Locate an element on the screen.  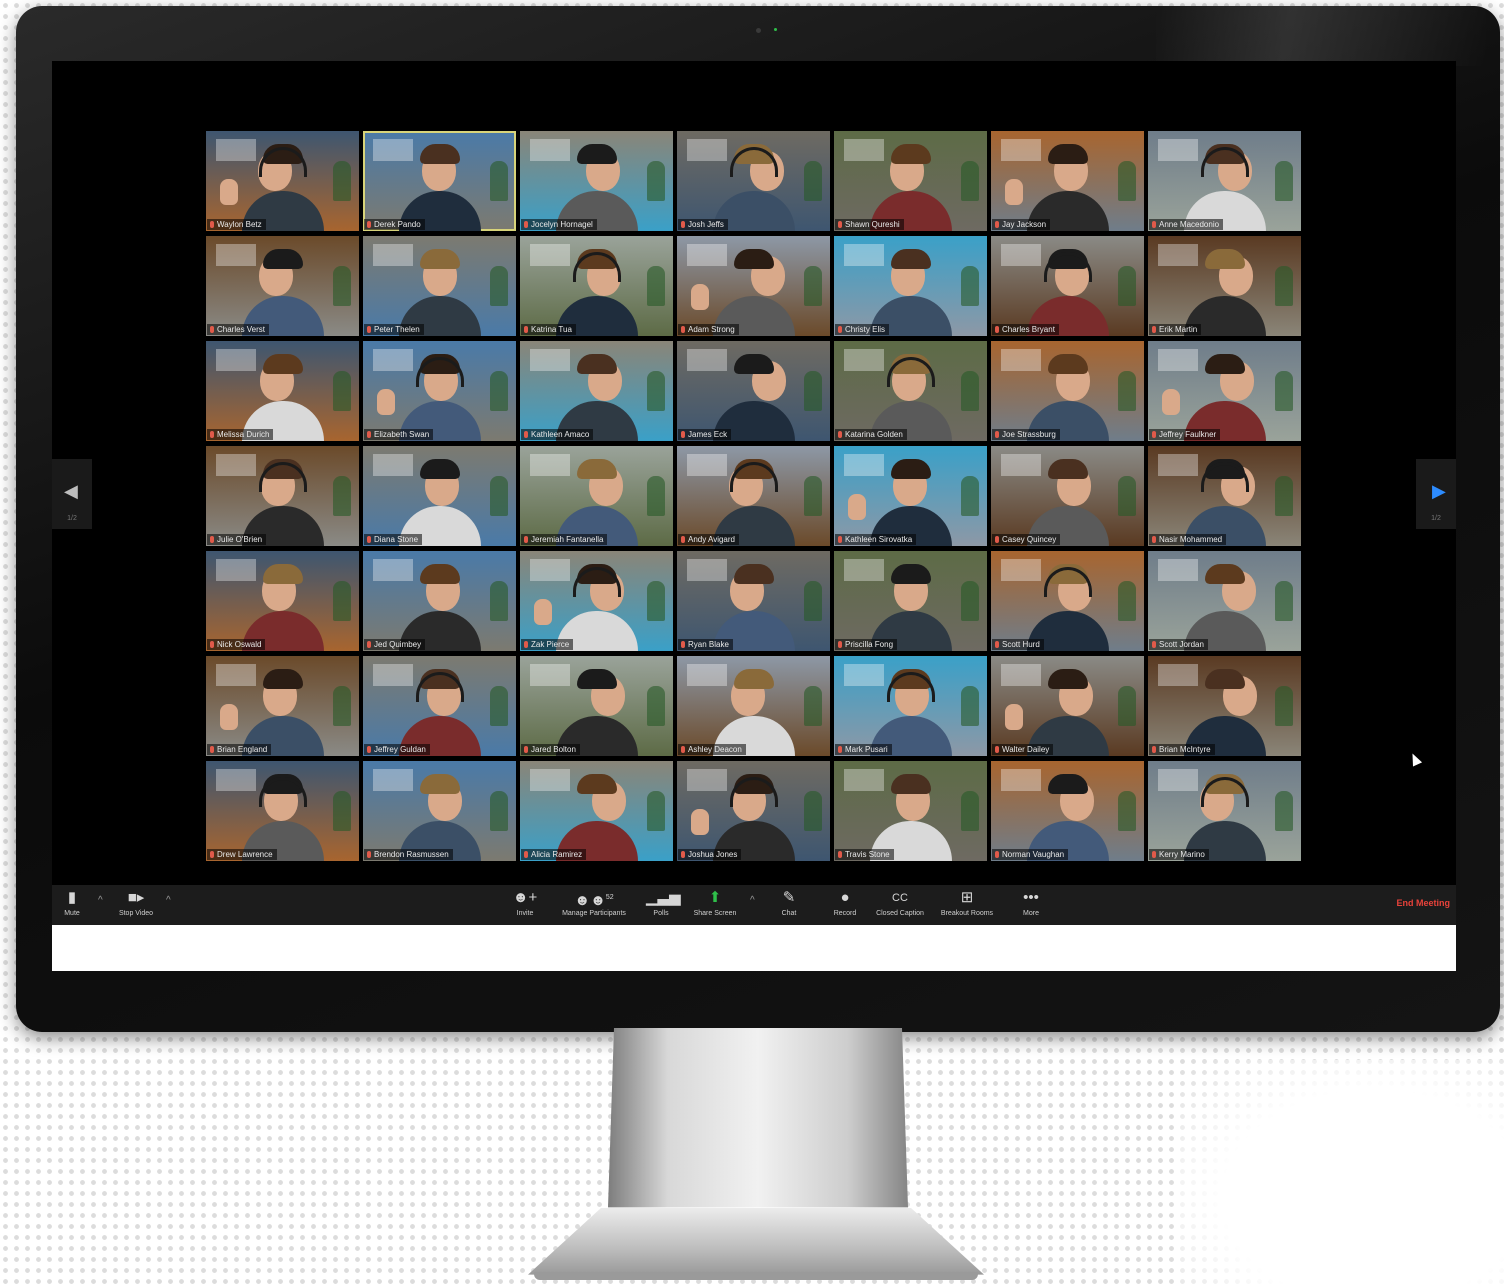
chat-button: ✎ Chat is located at coordinates (789, 905).